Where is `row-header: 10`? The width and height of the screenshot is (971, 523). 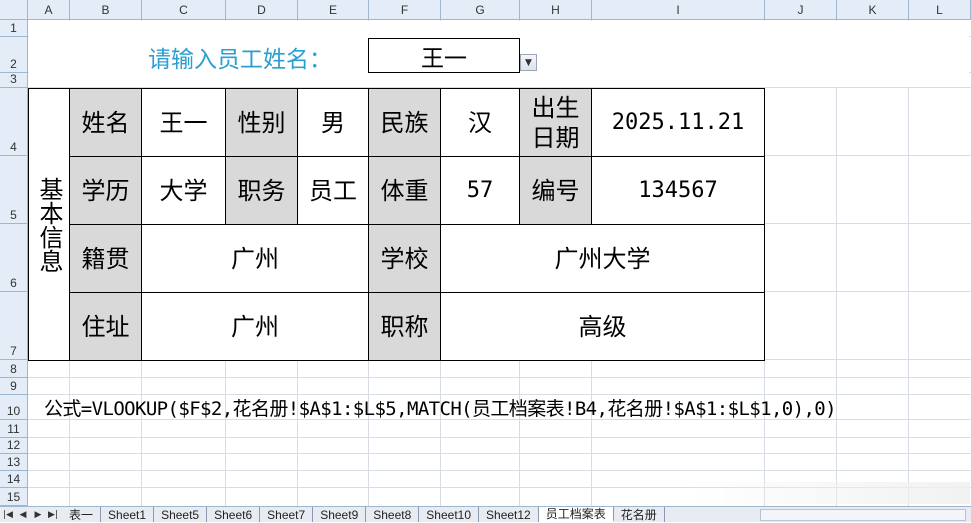
row-header: 10 is located at coordinates (14, 407).